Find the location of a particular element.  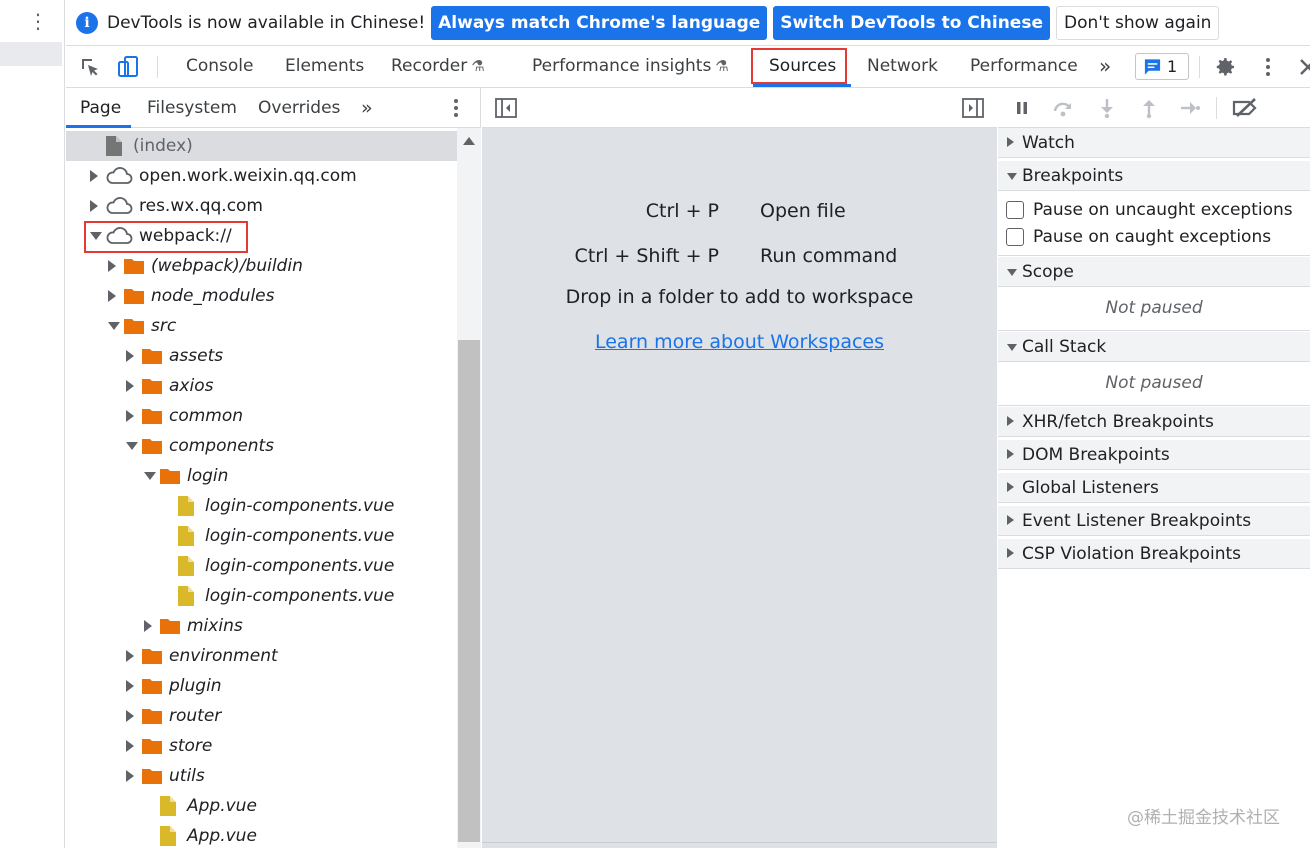

call-stack-pane-header: Call Stack is located at coordinates (1154, 347).